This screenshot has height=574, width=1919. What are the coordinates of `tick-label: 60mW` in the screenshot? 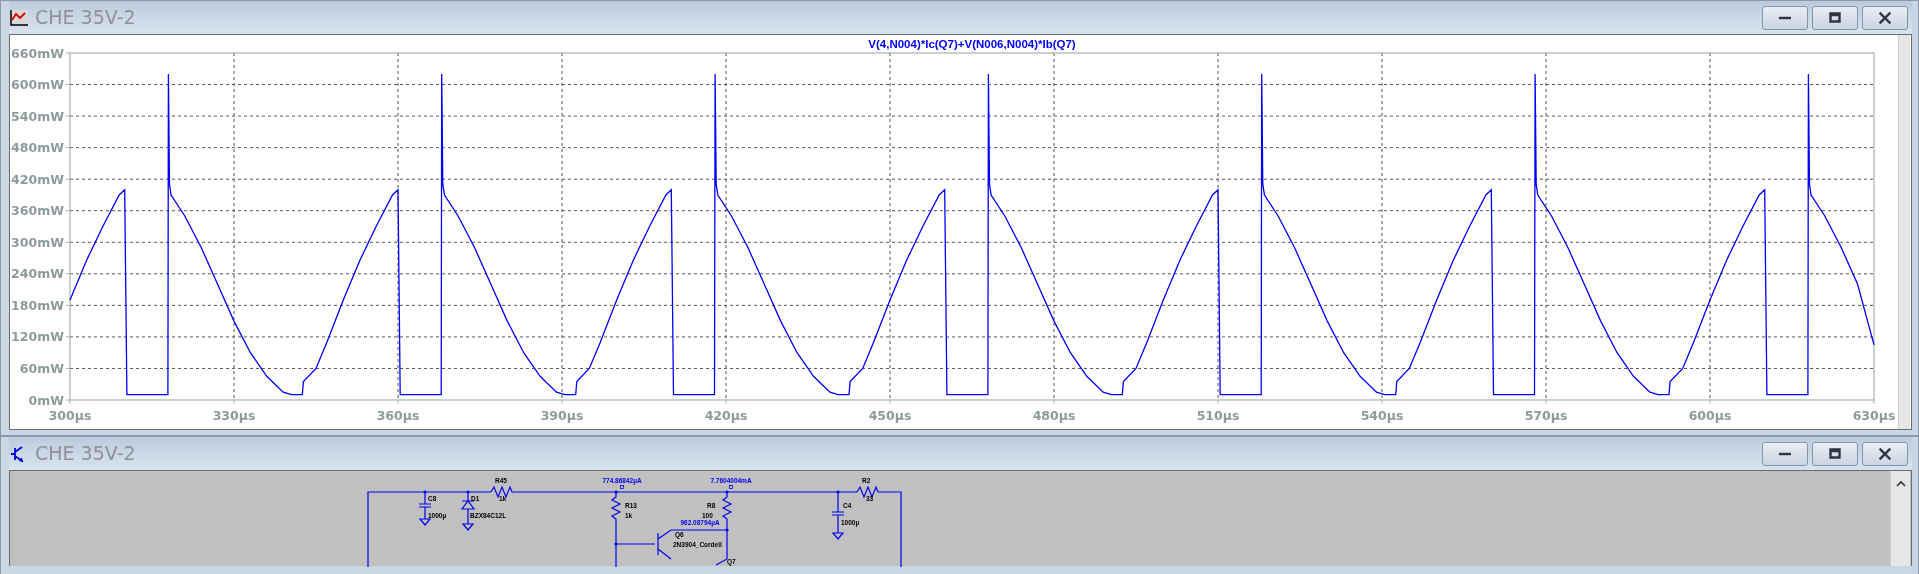 It's located at (41, 368).